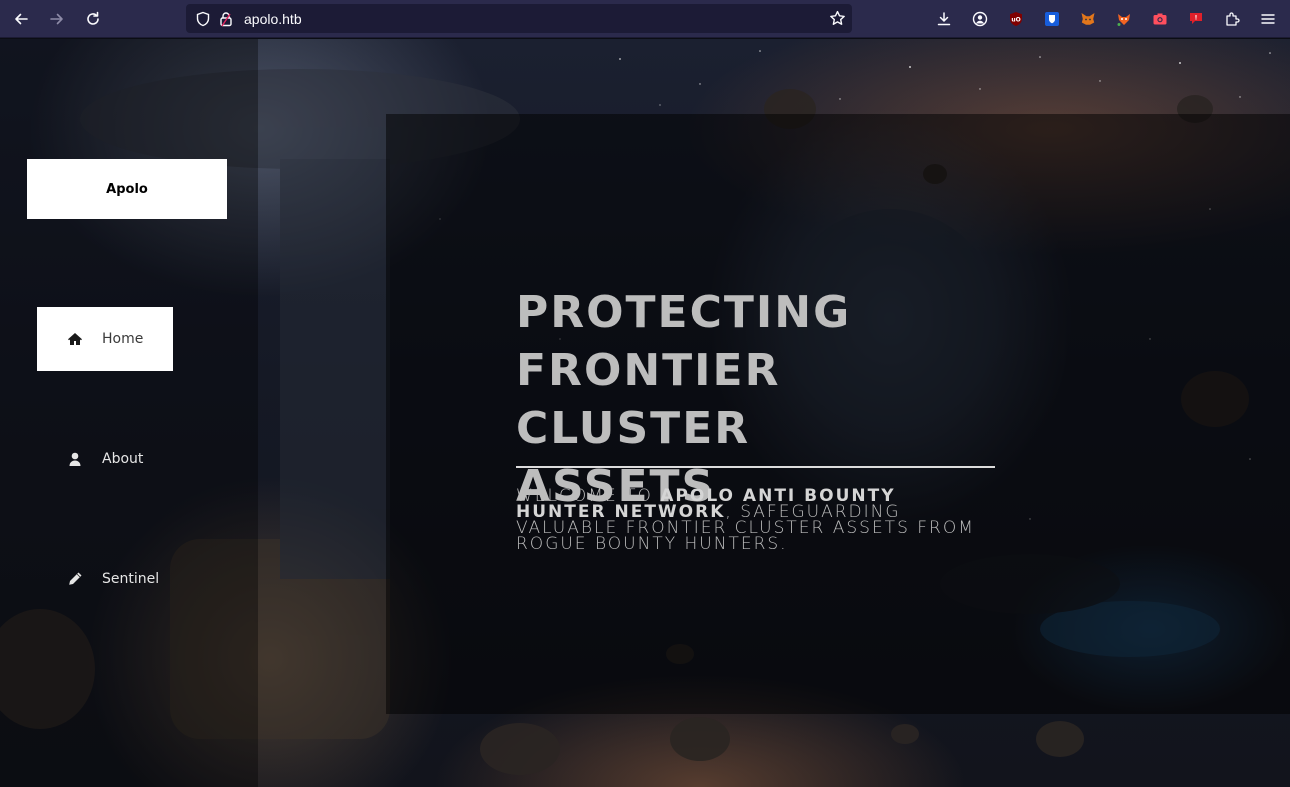 Image resolution: width=1290 pixels, height=787 pixels. I want to click on hero-divider, so click(755, 467).